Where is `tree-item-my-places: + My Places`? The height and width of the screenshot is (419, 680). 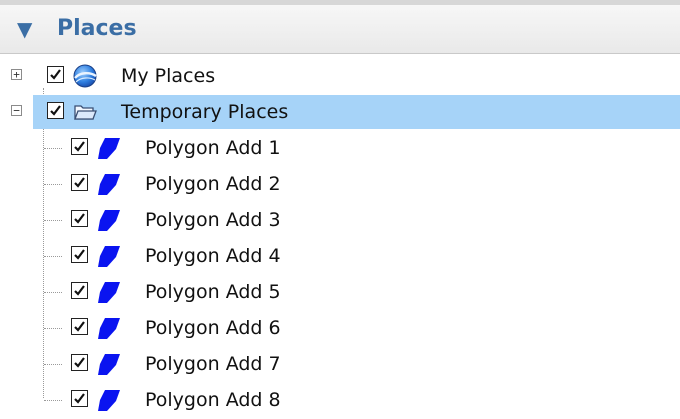 tree-item-my-places: + My Places is located at coordinates (340, 76).